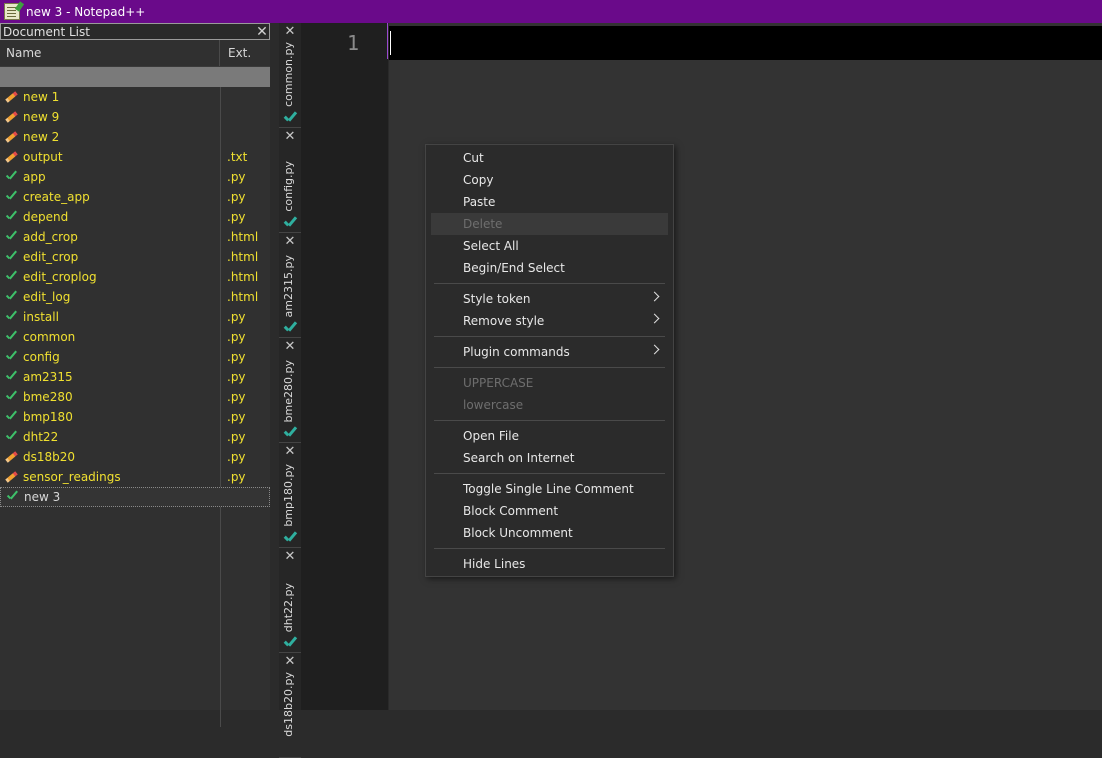 The image size is (1102, 758). What do you see at coordinates (135, 437) in the screenshot?
I see `document-list-item: dht22 .py` at bounding box center [135, 437].